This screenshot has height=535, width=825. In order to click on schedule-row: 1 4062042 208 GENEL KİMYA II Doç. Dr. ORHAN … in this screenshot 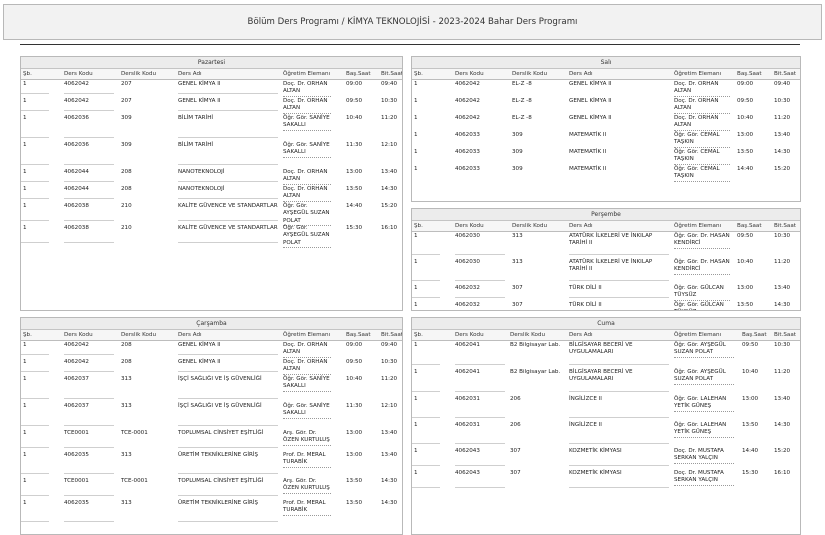, I will do `click(211, 366)`.